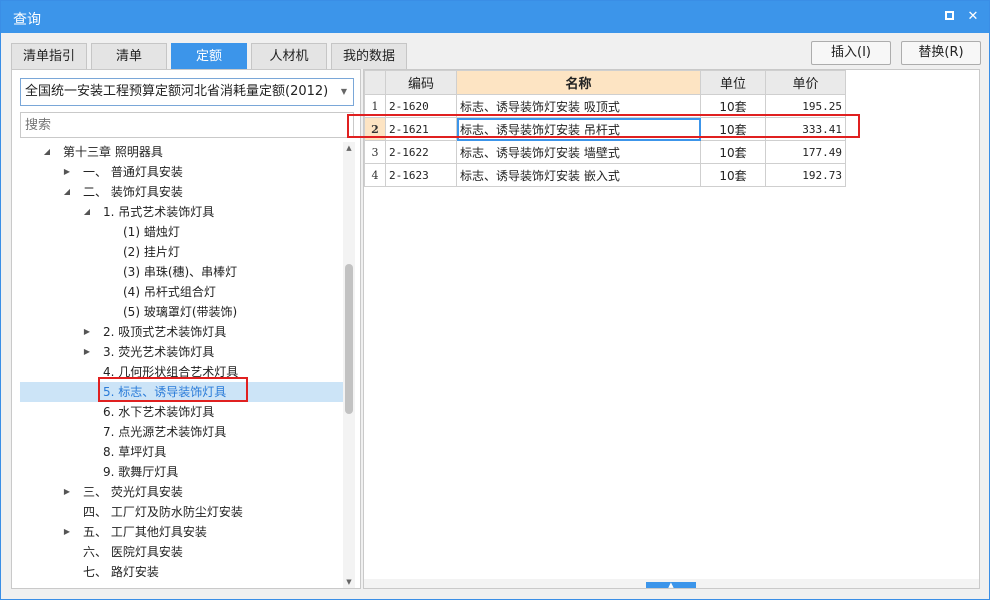  I want to click on title-bar: 查询 ✕, so click(495, 17).